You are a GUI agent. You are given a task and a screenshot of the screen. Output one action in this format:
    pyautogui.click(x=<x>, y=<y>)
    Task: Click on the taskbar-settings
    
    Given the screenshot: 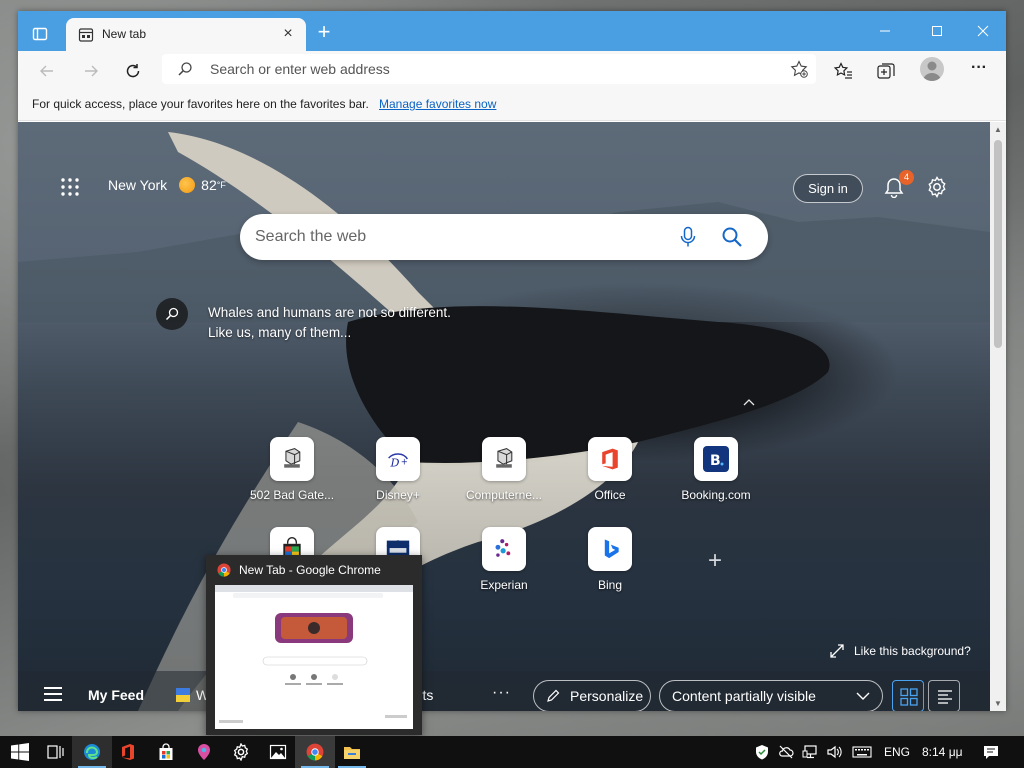 What is the action you would take?
    pyautogui.click(x=241, y=752)
    